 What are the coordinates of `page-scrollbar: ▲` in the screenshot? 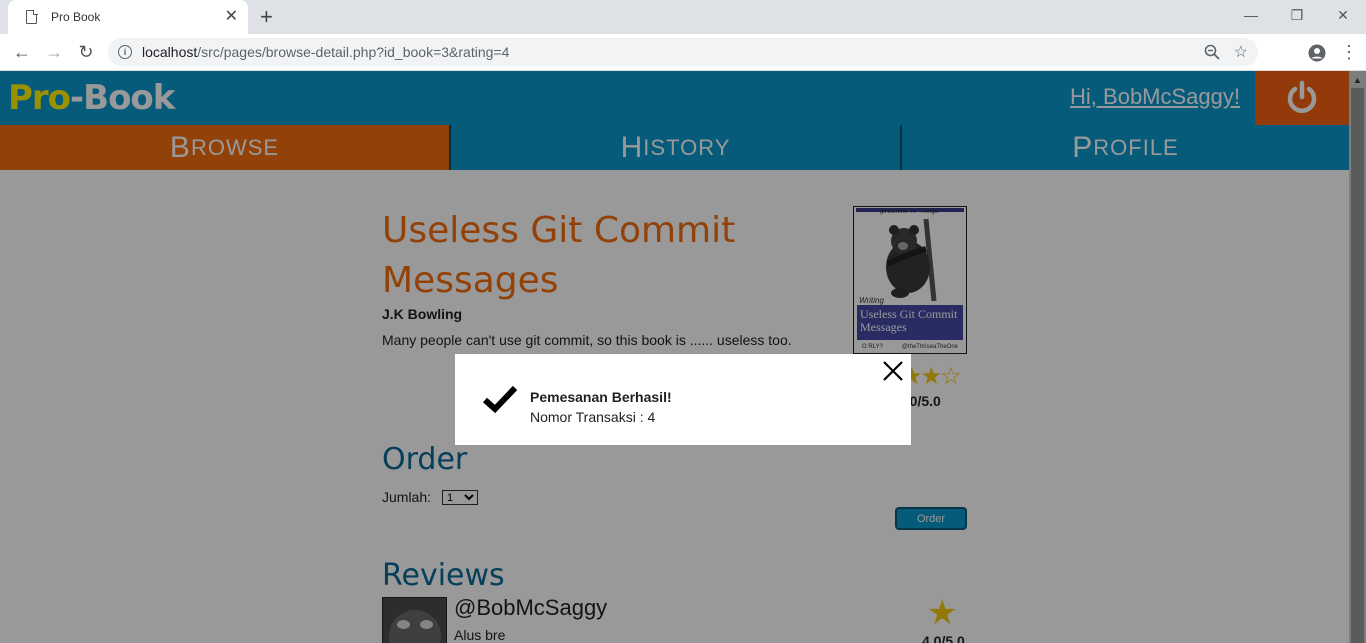 It's located at (1357, 357).